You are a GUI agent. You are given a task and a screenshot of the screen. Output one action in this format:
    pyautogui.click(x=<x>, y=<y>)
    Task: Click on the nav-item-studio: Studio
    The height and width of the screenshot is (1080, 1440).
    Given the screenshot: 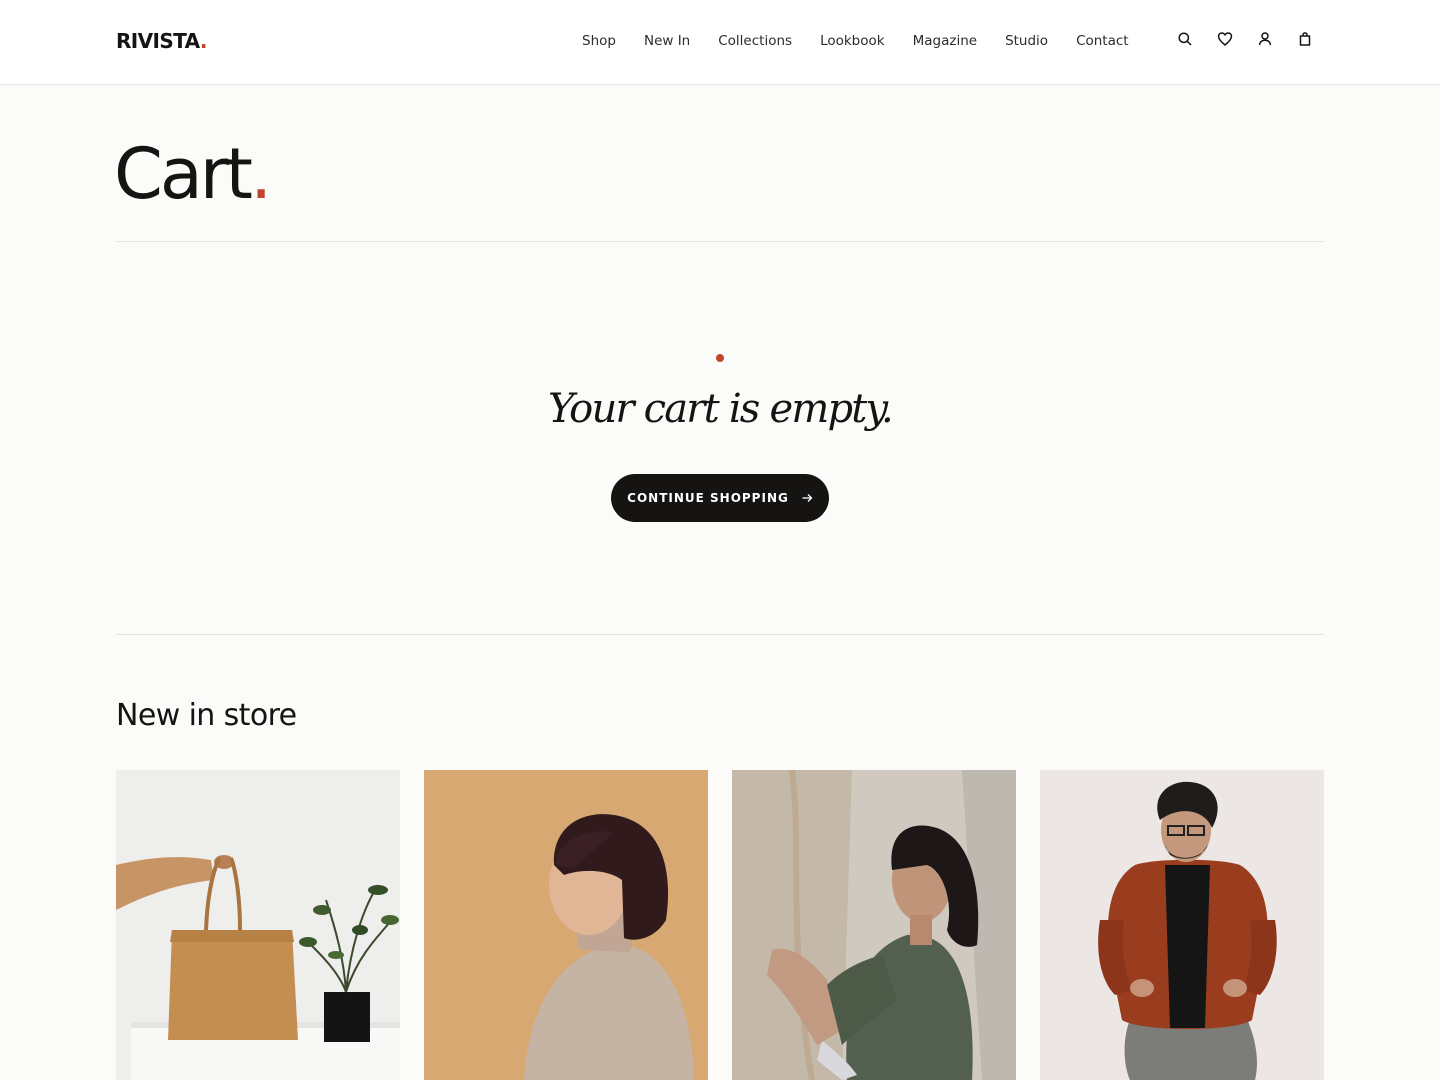 What is the action you would take?
    pyautogui.click(x=1026, y=41)
    